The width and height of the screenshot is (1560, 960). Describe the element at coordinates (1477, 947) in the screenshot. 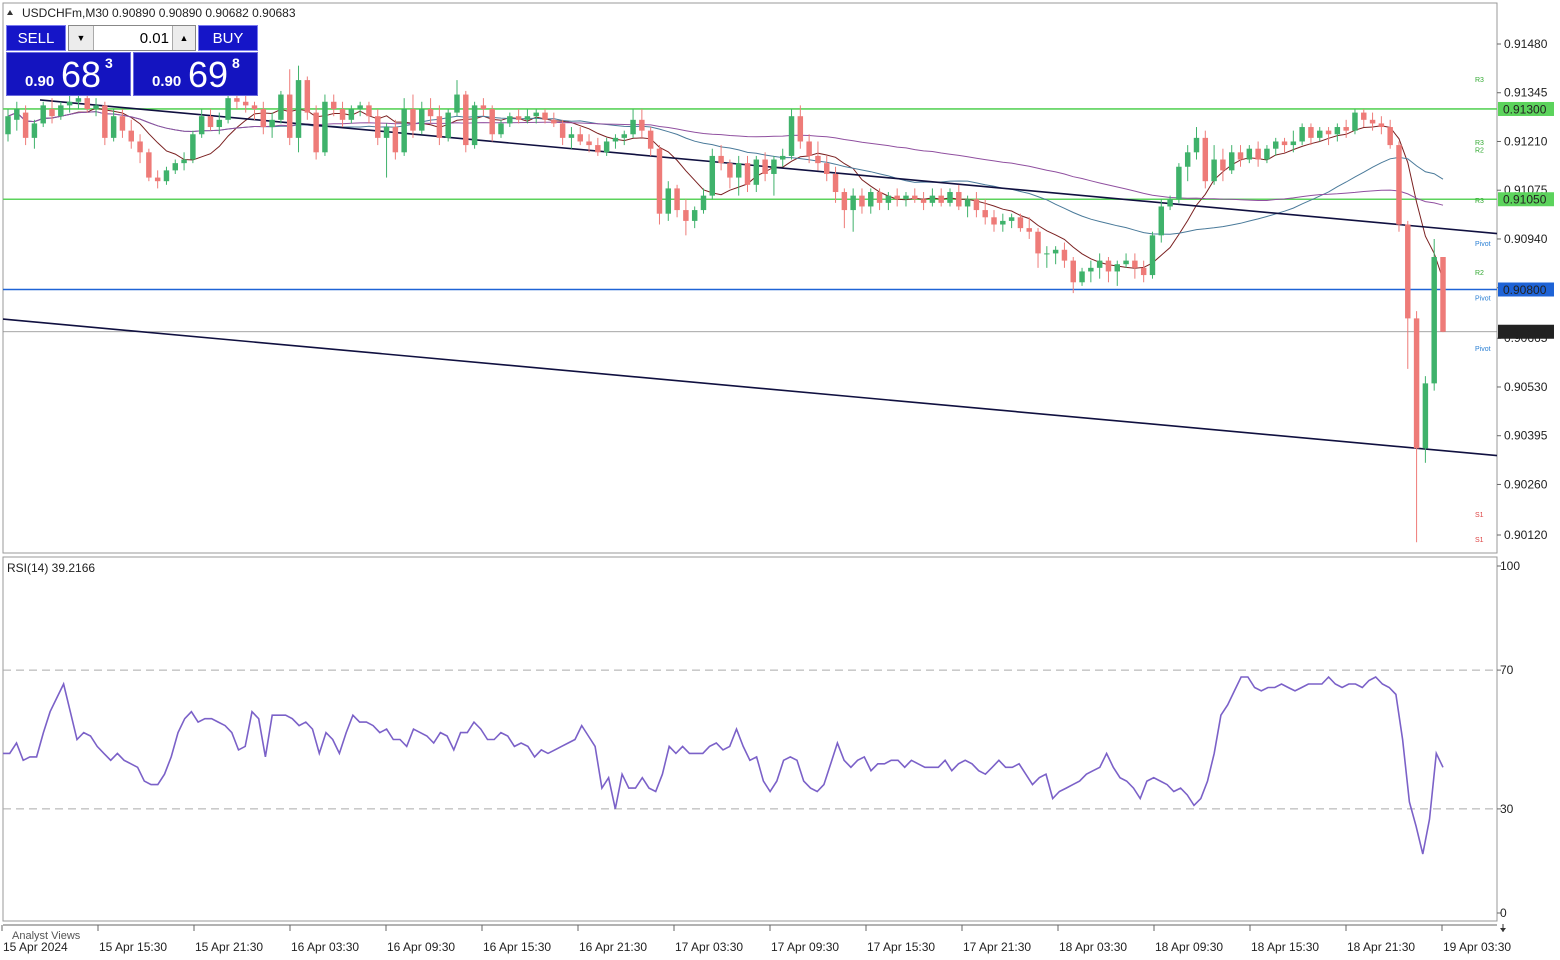

I see `time-tick-label: 19 Apr 03:30` at that location.